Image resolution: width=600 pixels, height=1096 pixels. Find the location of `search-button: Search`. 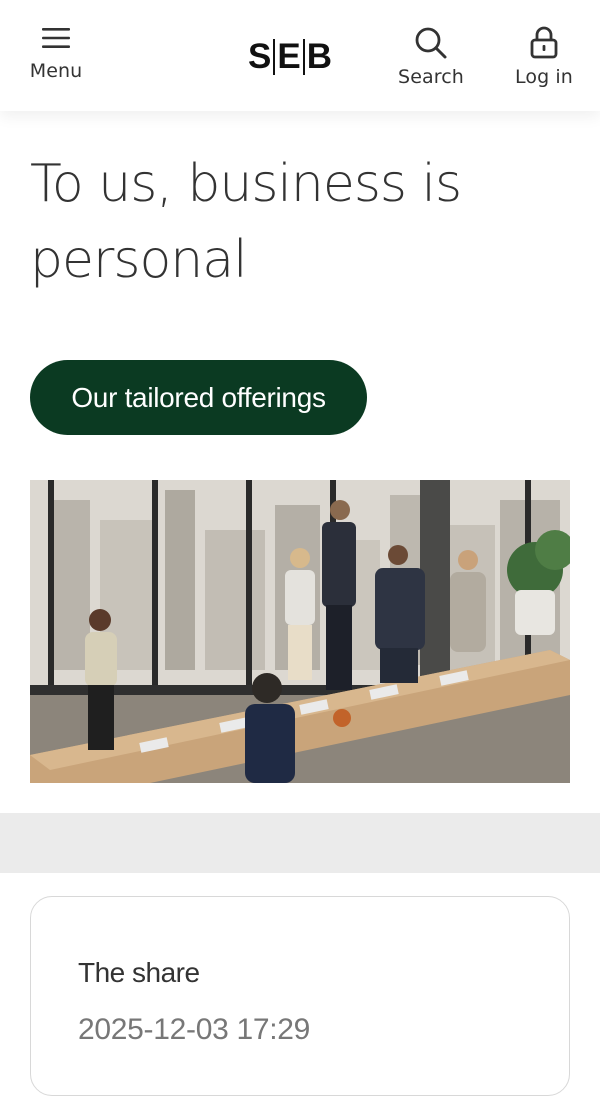

search-button: Search is located at coordinates (431, 57).